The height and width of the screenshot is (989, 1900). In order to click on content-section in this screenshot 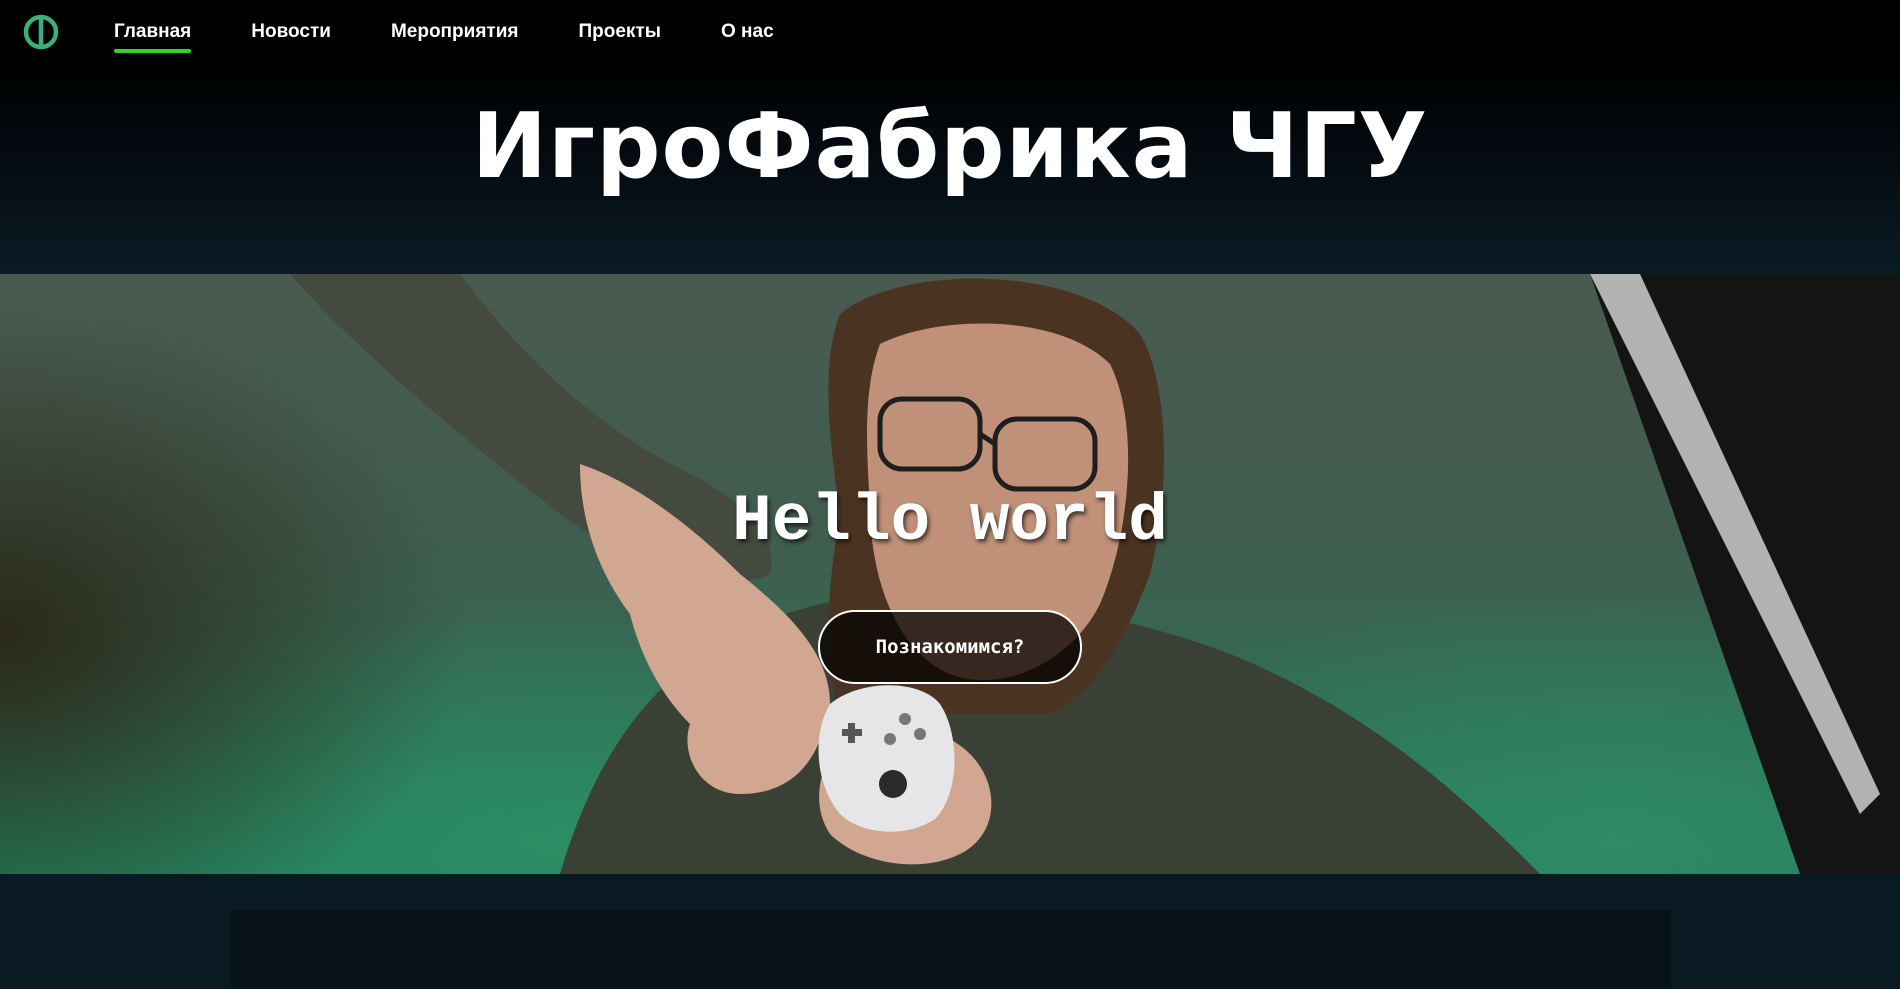, I will do `click(950, 931)`.